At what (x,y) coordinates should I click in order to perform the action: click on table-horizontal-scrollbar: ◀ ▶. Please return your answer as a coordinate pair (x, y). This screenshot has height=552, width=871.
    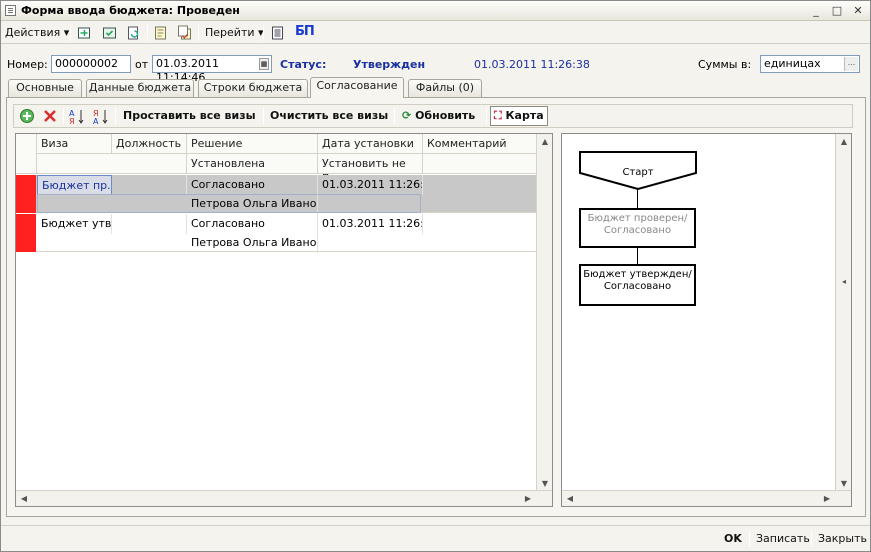
    Looking at the image, I should click on (284, 498).